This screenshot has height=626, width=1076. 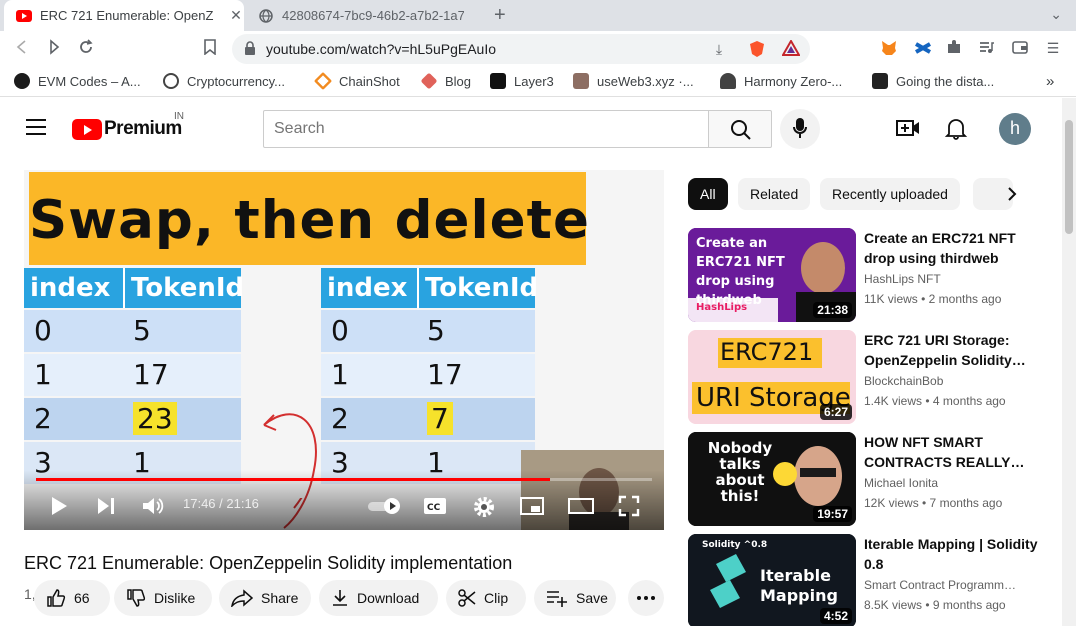 What do you see at coordinates (153, 508) in the screenshot?
I see `volume-button` at bounding box center [153, 508].